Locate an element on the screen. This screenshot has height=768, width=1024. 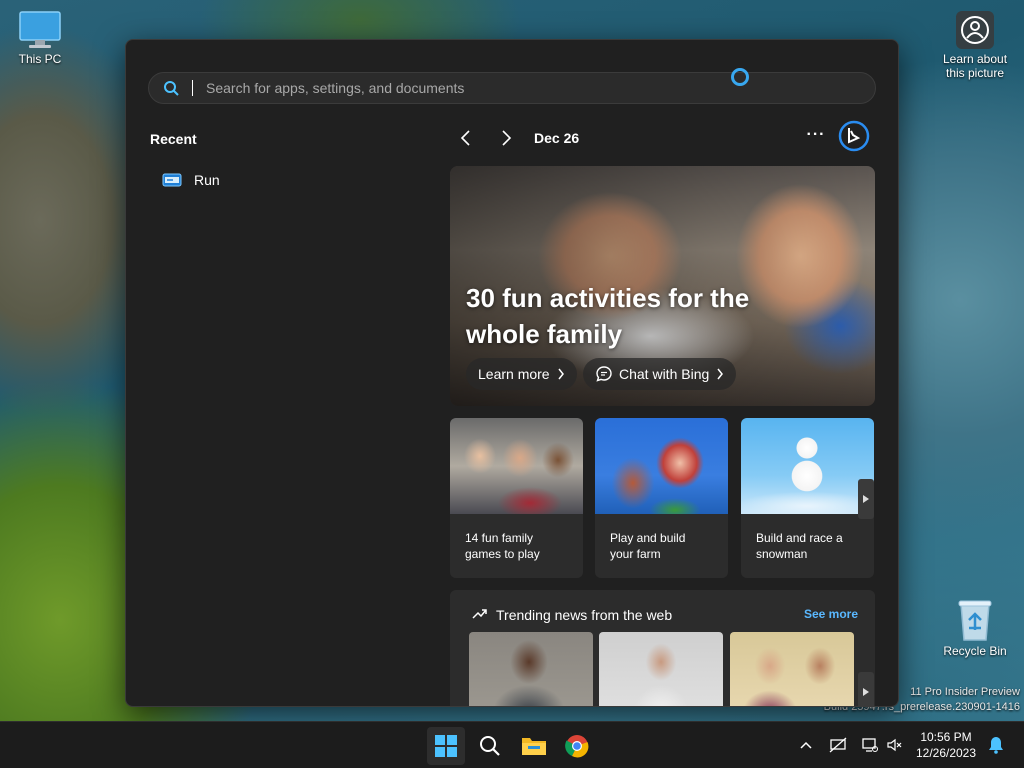
hero-title: 30 fun activities for the whole family is located at coordinates (608, 316).